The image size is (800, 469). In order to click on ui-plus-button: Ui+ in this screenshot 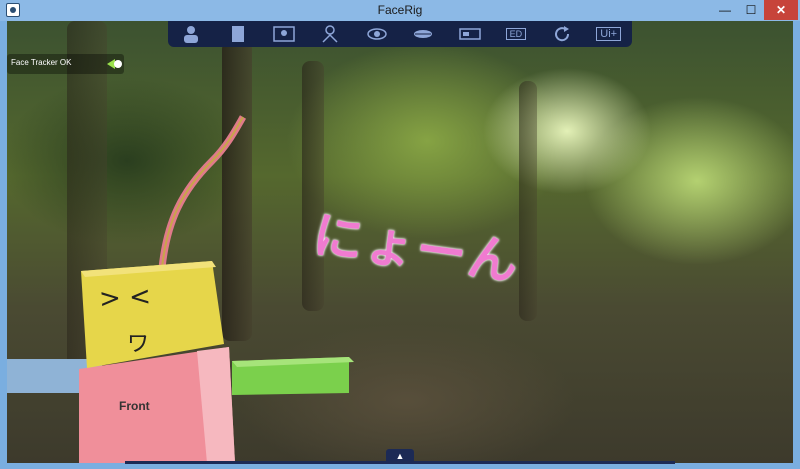, I will do `click(609, 34)`.